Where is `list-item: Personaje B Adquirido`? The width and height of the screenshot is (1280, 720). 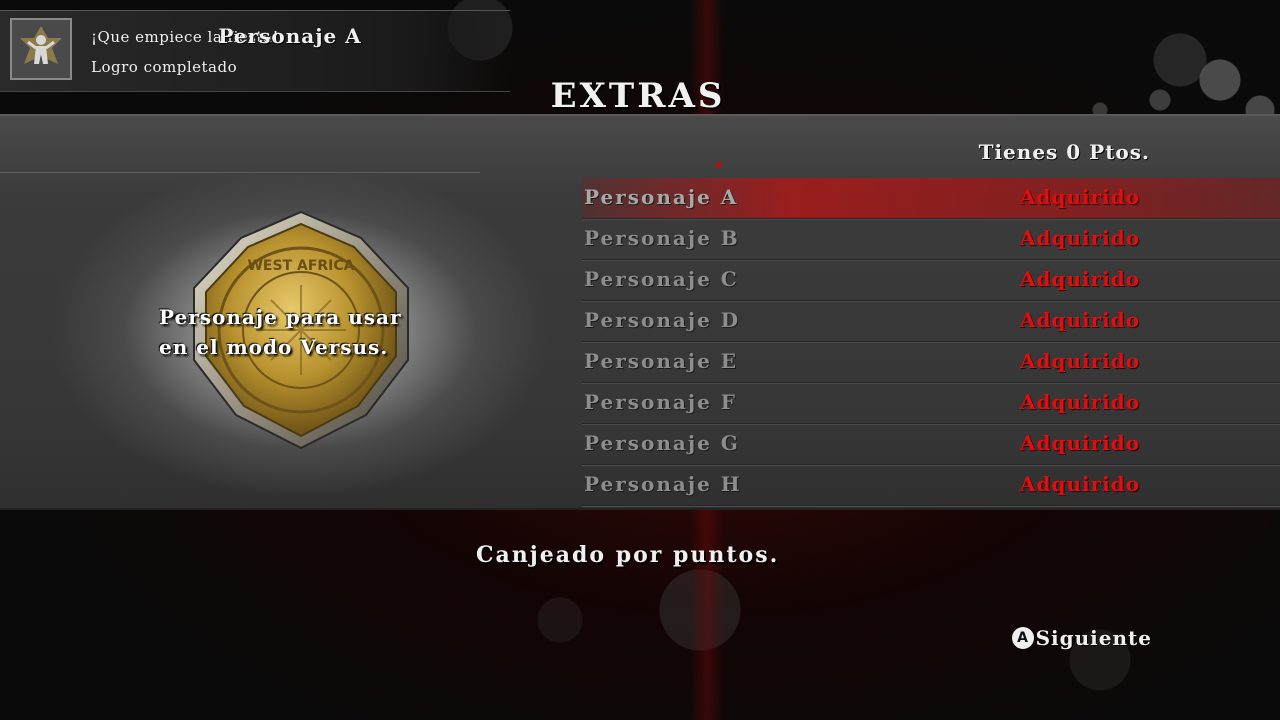
list-item: Personaje B Adquirido is located at coordinates (931, 239).